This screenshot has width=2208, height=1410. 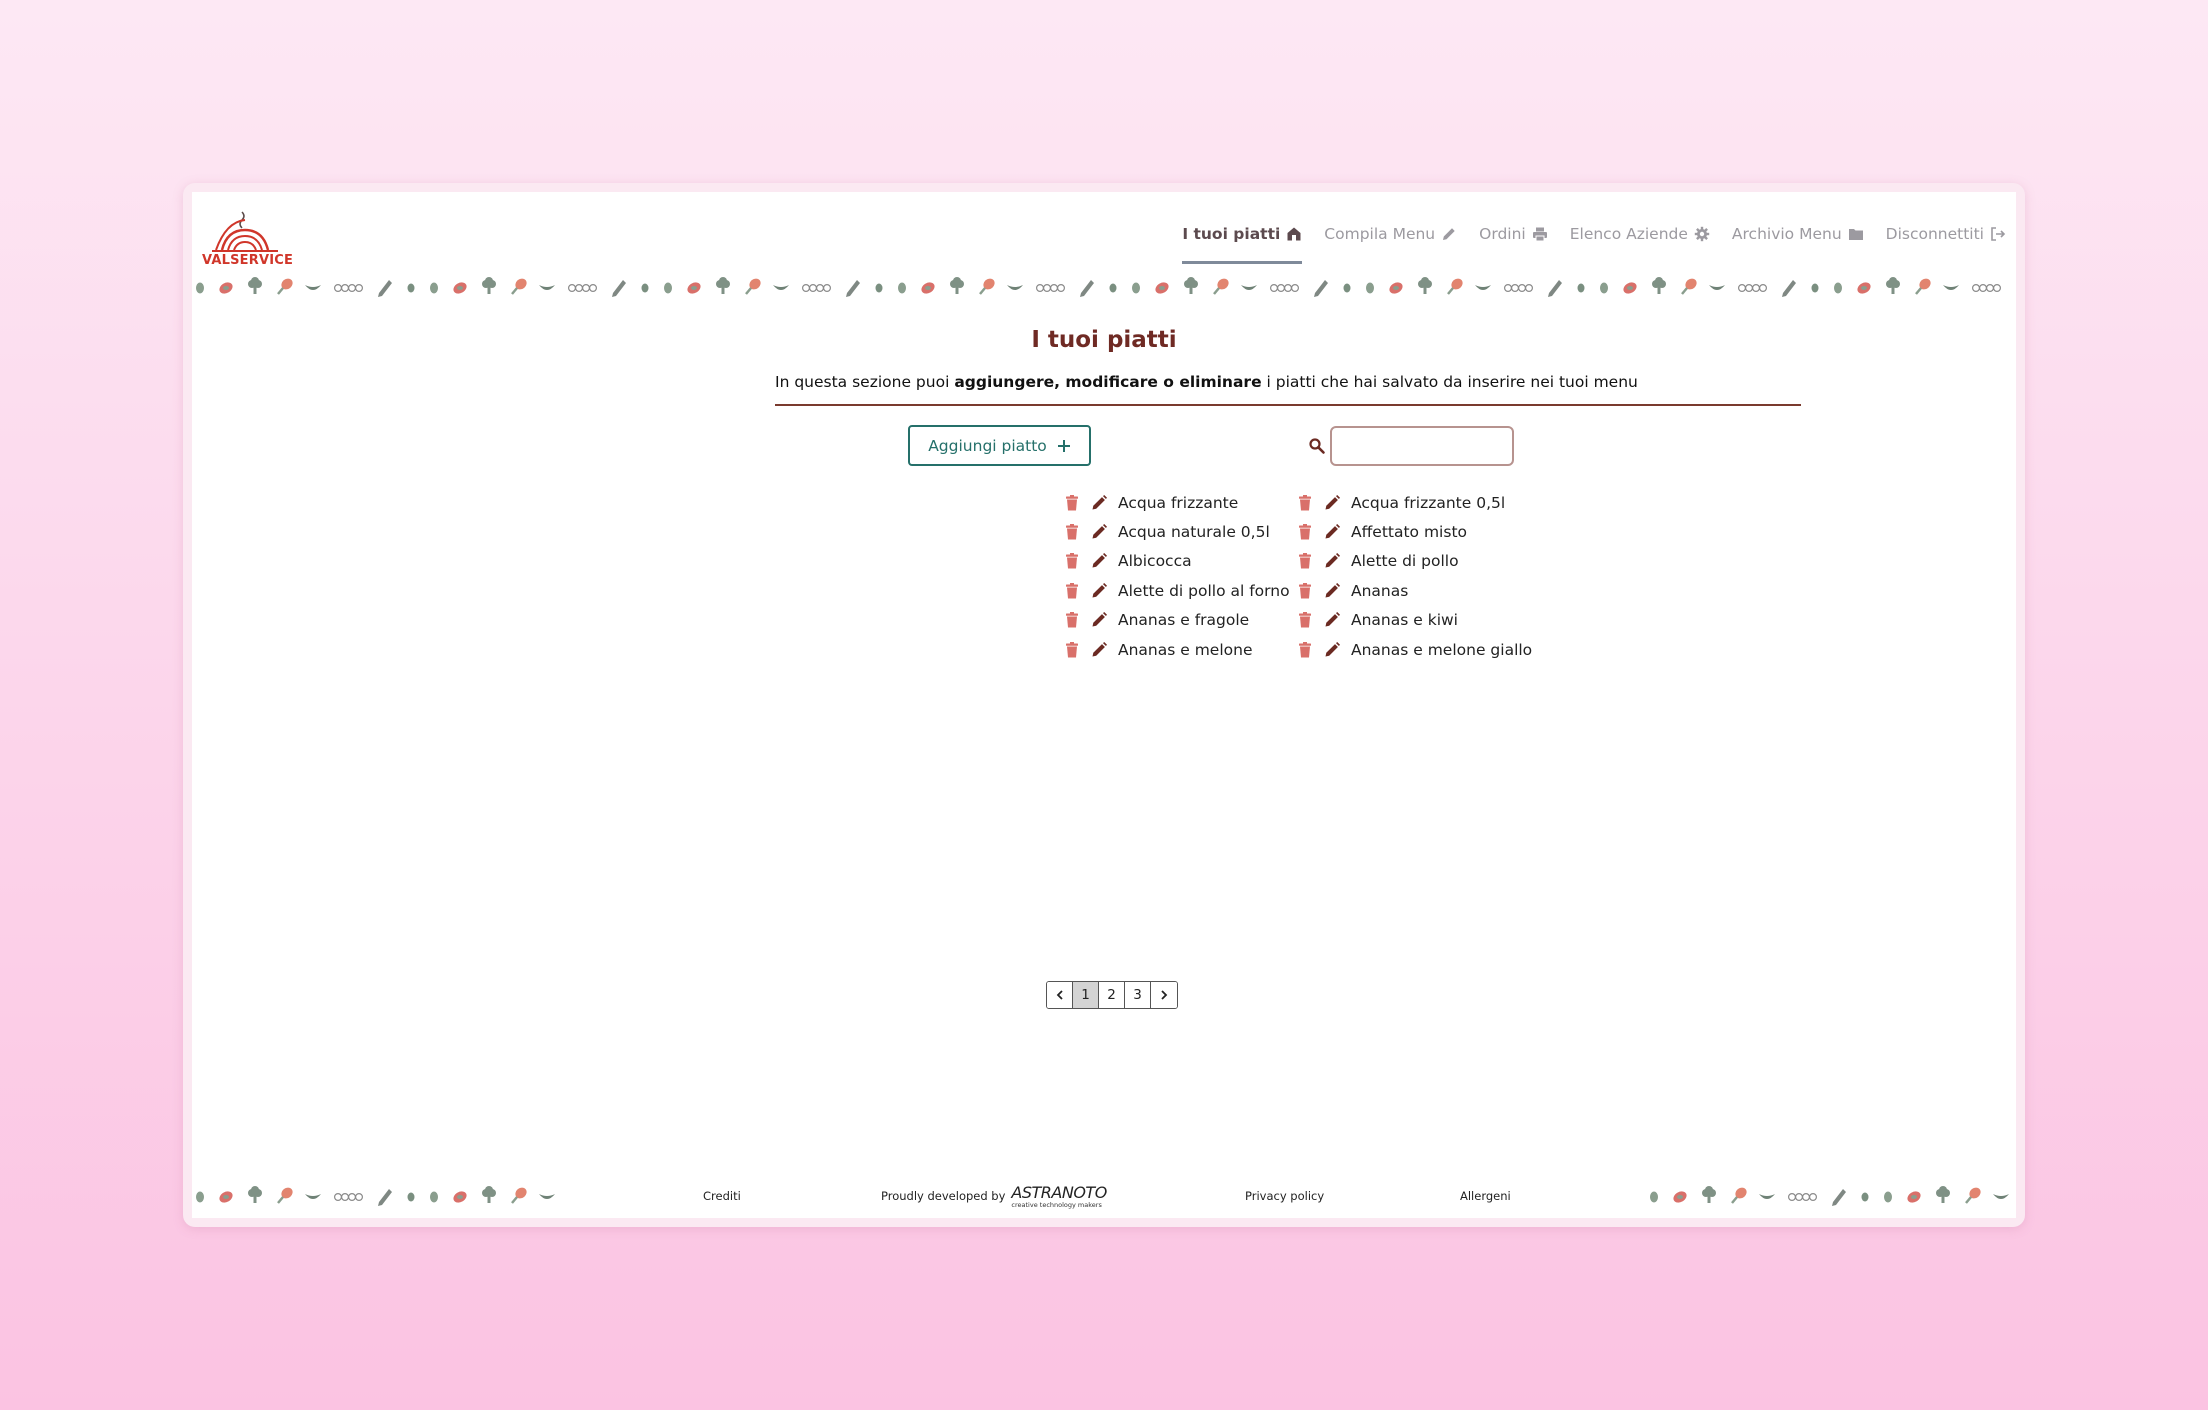 What do you see at coordinates (1056, 1205) in the screenshot?
I see `astranoto-tagline: creative technology makers` at bounding box center [1056, 1205].